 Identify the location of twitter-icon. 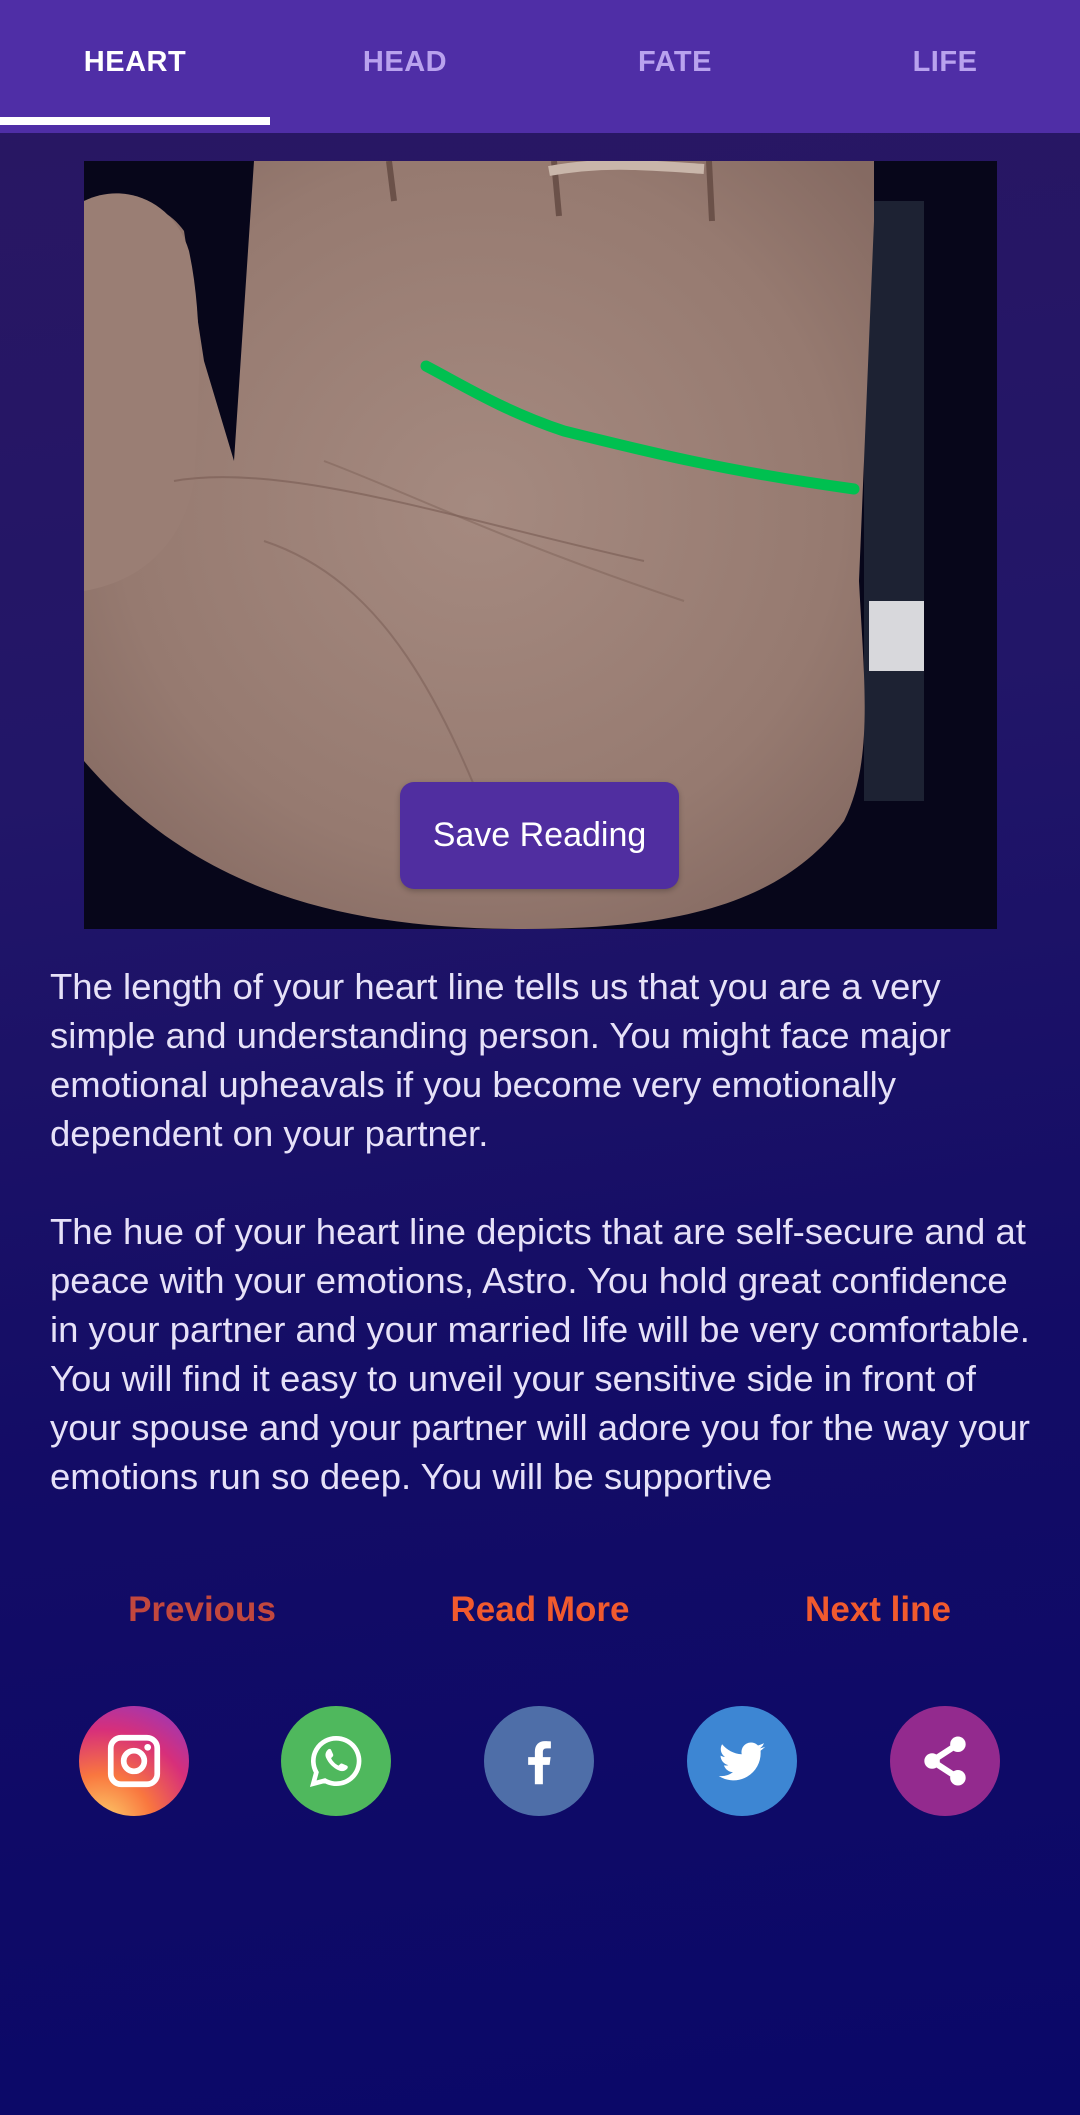
(742, 1761).